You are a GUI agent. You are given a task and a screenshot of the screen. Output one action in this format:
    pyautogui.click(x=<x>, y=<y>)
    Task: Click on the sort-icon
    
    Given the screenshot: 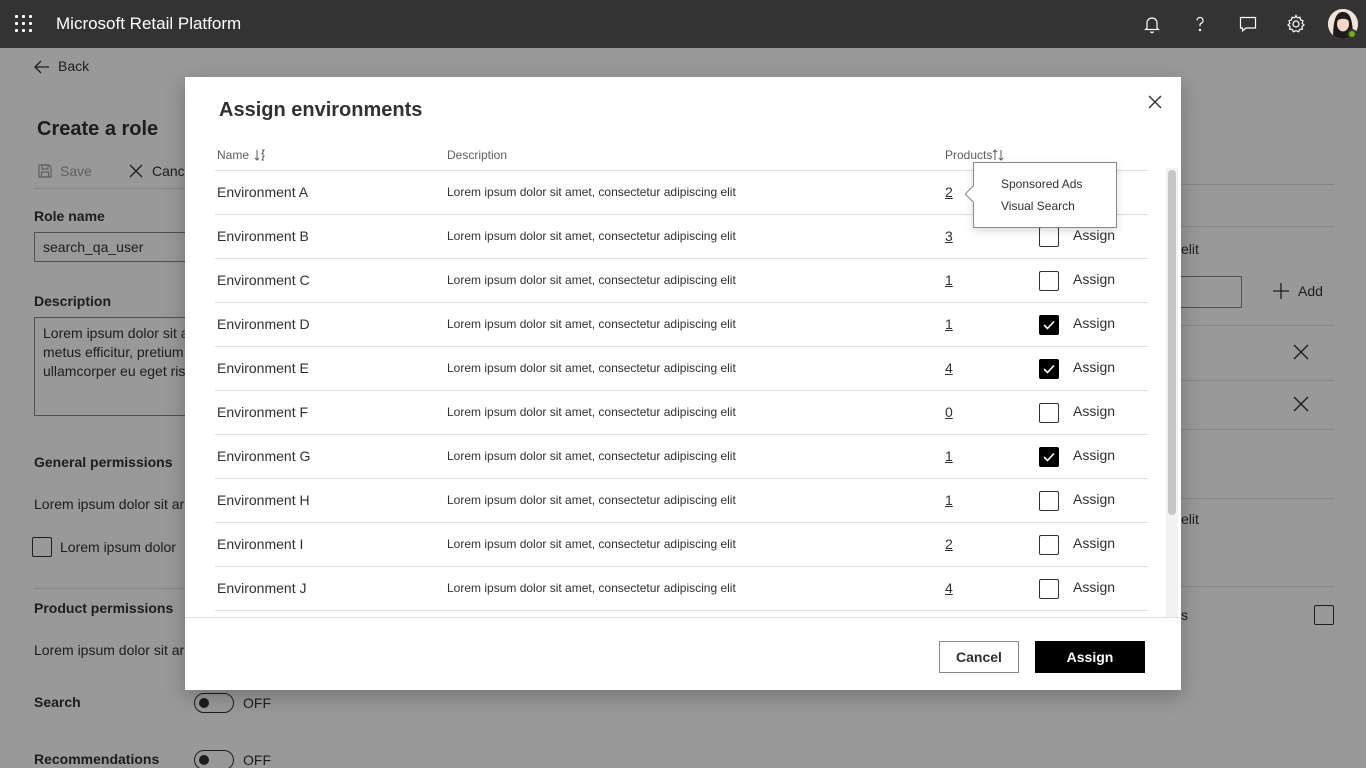 What is the action you would take?
    pyautogui.click(x=998, y=155)
    